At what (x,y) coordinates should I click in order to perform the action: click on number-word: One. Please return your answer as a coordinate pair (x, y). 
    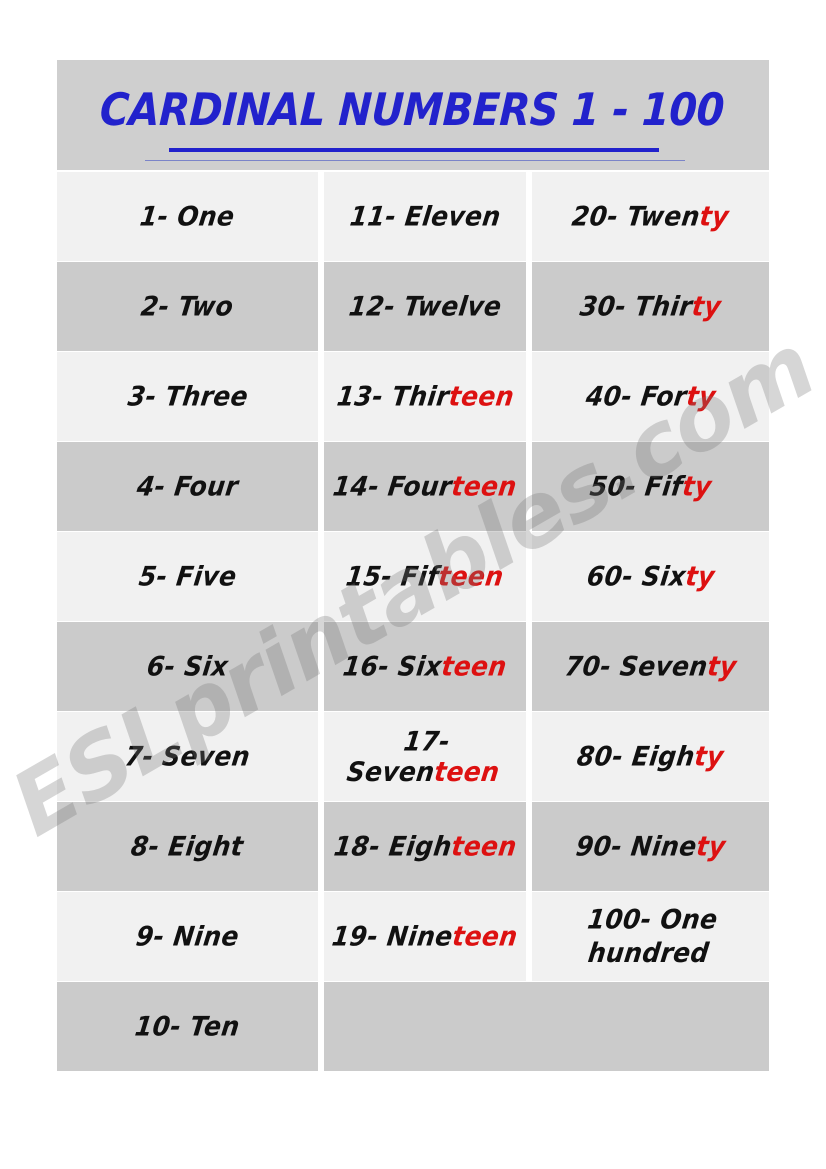
    Looking at the image, I should click on (206, 216).